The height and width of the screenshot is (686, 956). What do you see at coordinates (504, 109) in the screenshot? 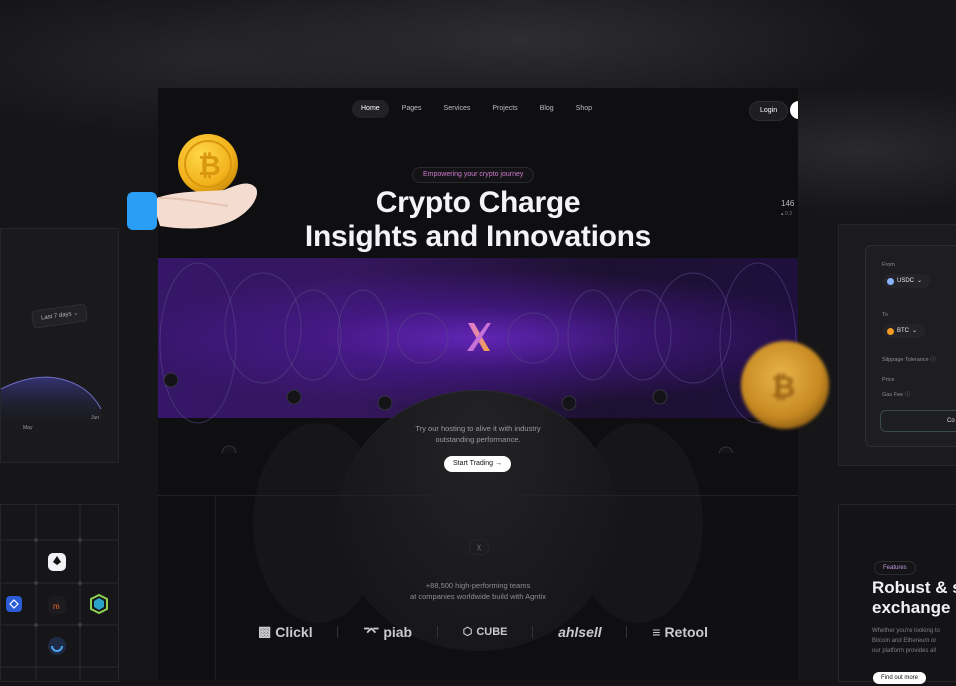
I see `nav-projects: Projects` at bounding box center [504, 109].